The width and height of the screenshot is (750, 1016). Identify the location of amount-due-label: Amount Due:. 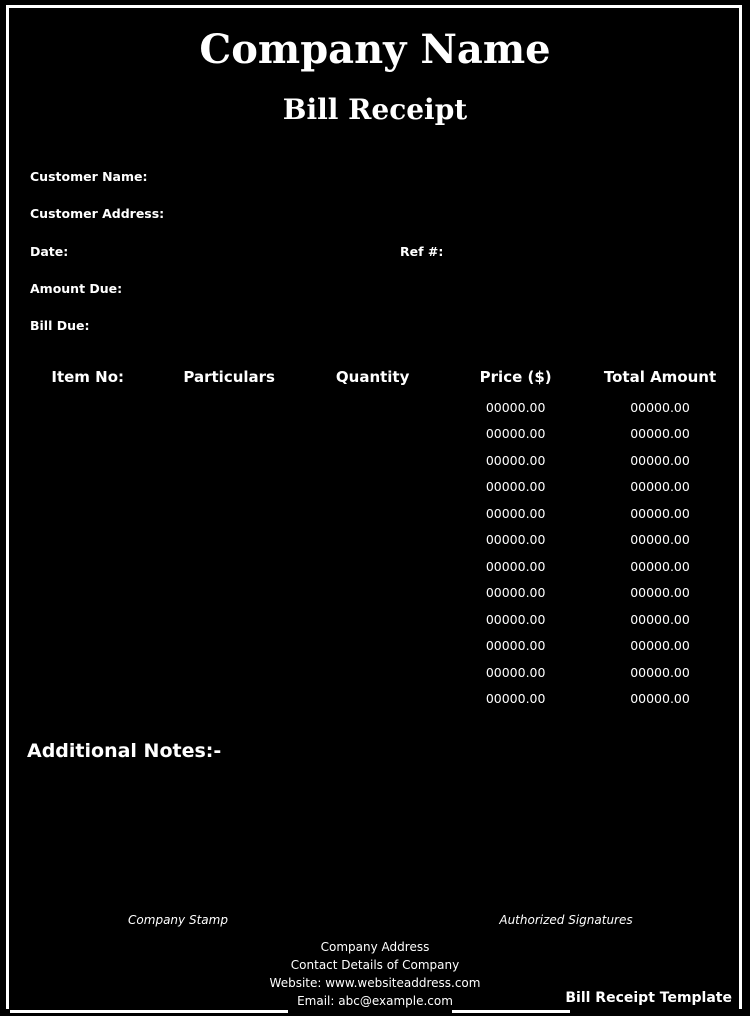
(76, 288).